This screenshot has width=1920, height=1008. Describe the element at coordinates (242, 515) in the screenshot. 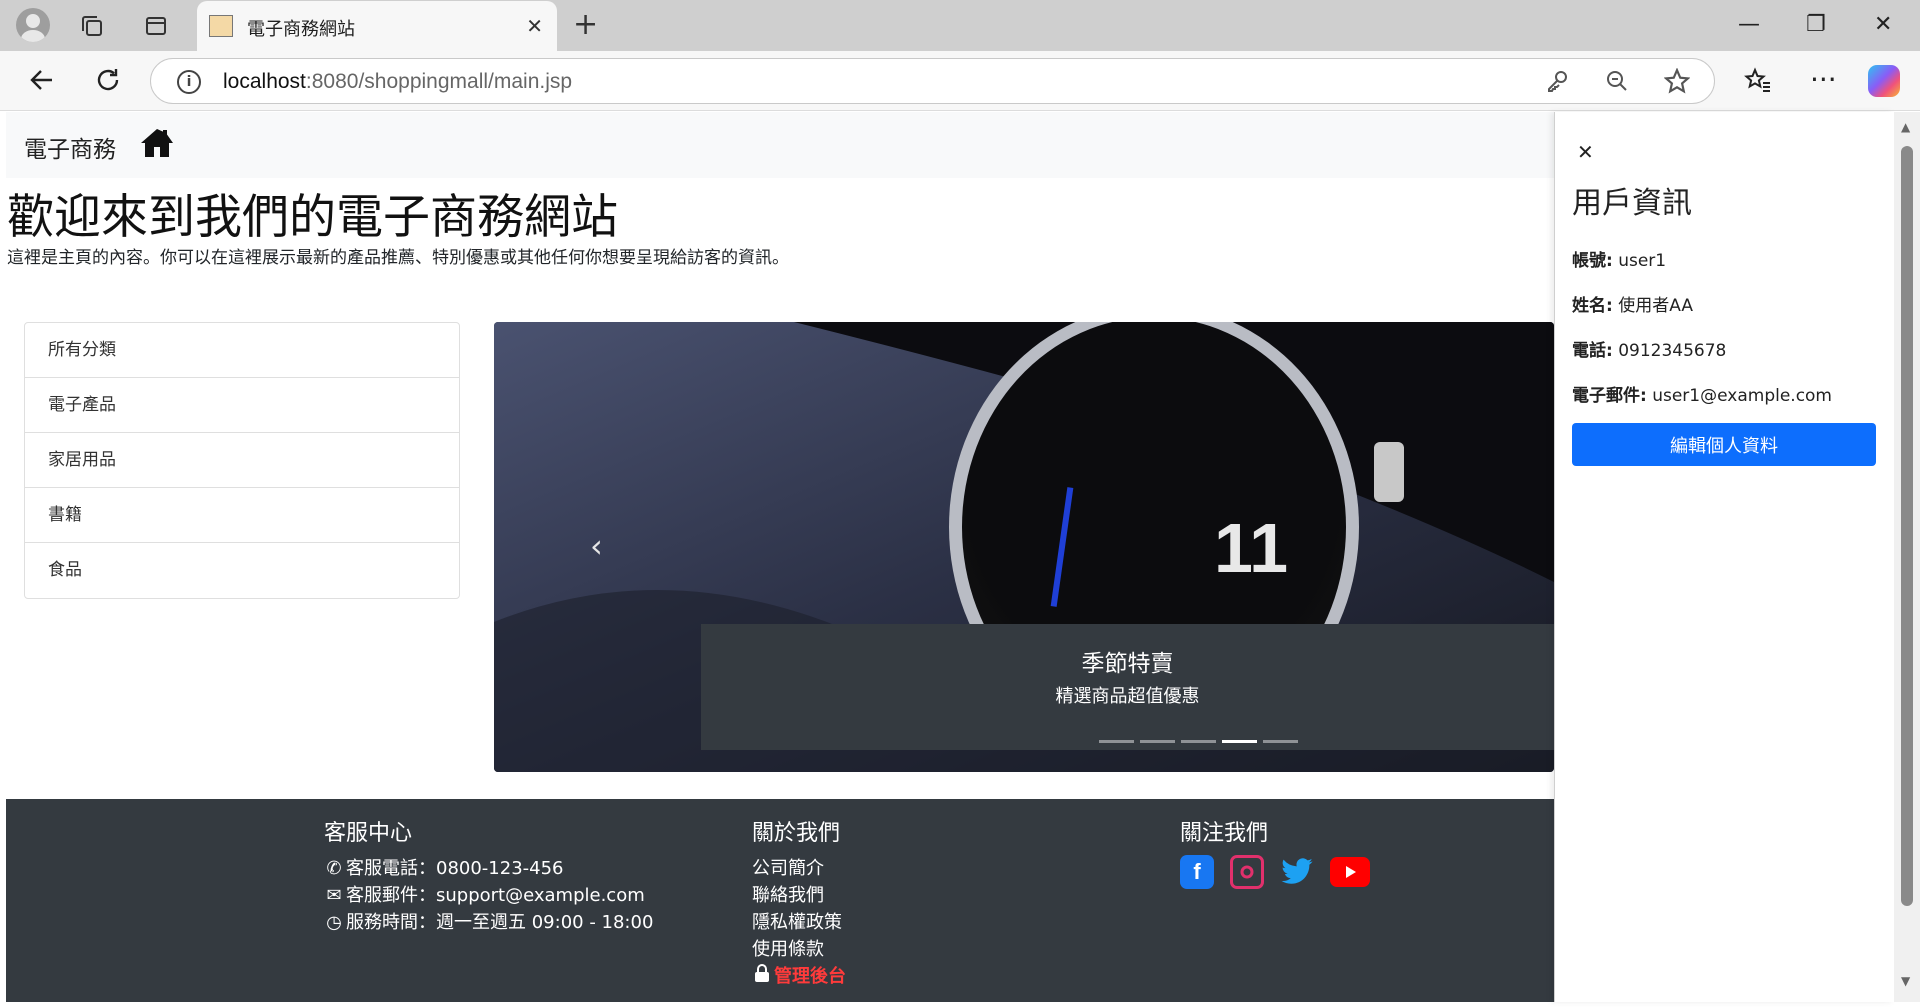

I see `category-item: 書籍` at that location.